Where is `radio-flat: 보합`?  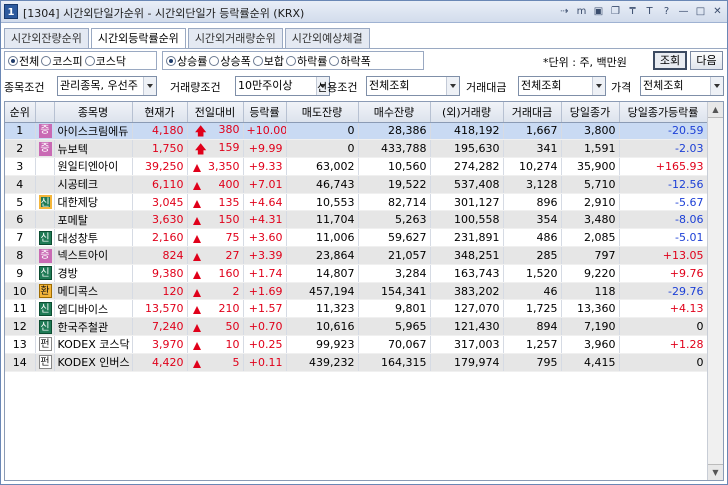
radio-flat: 보합 is located at coordinates (268, 61).